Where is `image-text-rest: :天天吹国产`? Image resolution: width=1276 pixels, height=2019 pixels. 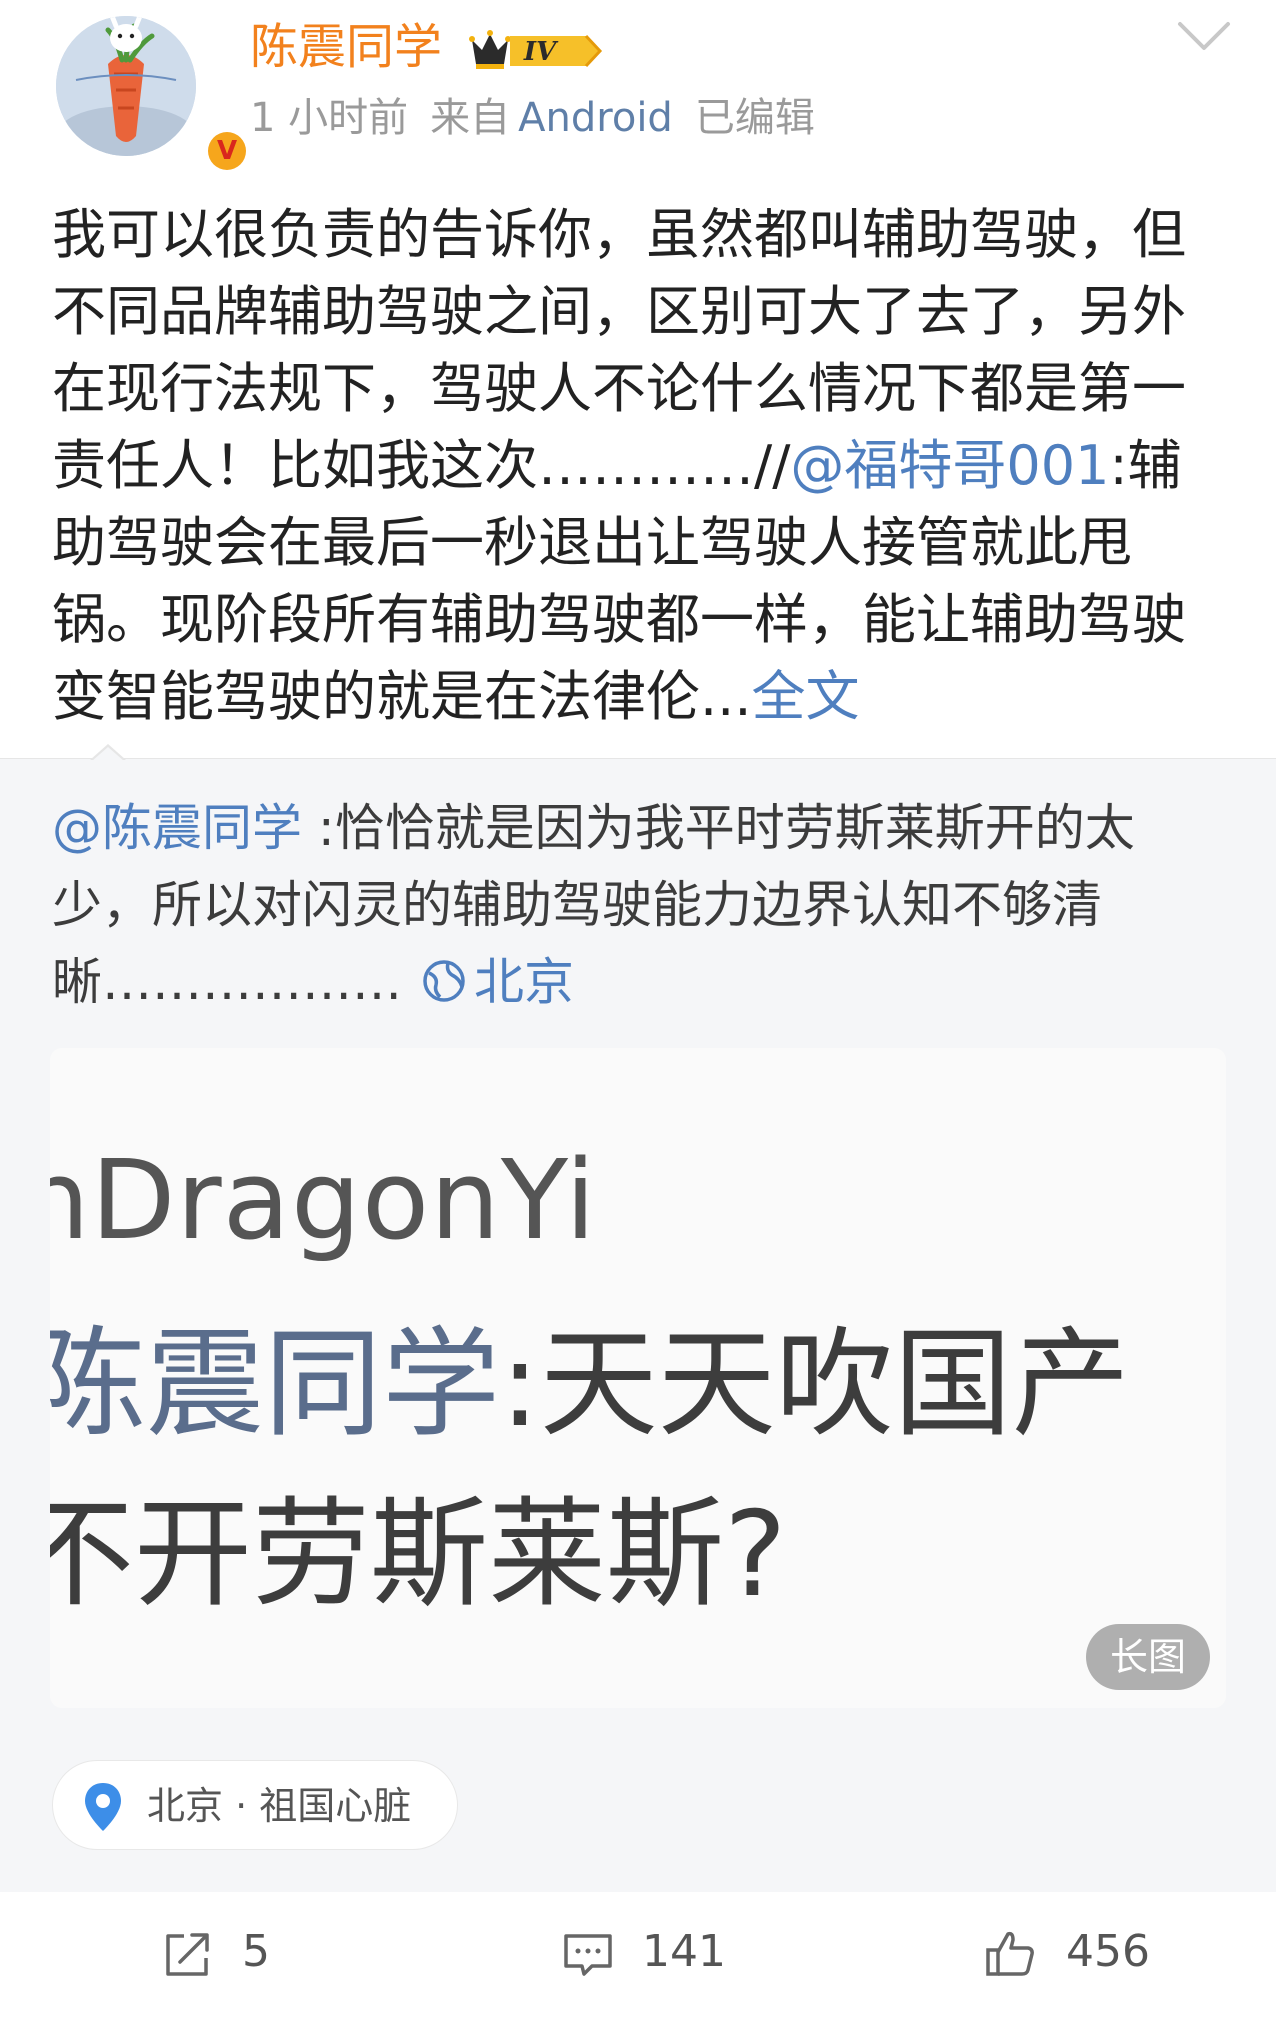
image-text-rest: :天天吹国产 is located at coordinates (815, 1384).